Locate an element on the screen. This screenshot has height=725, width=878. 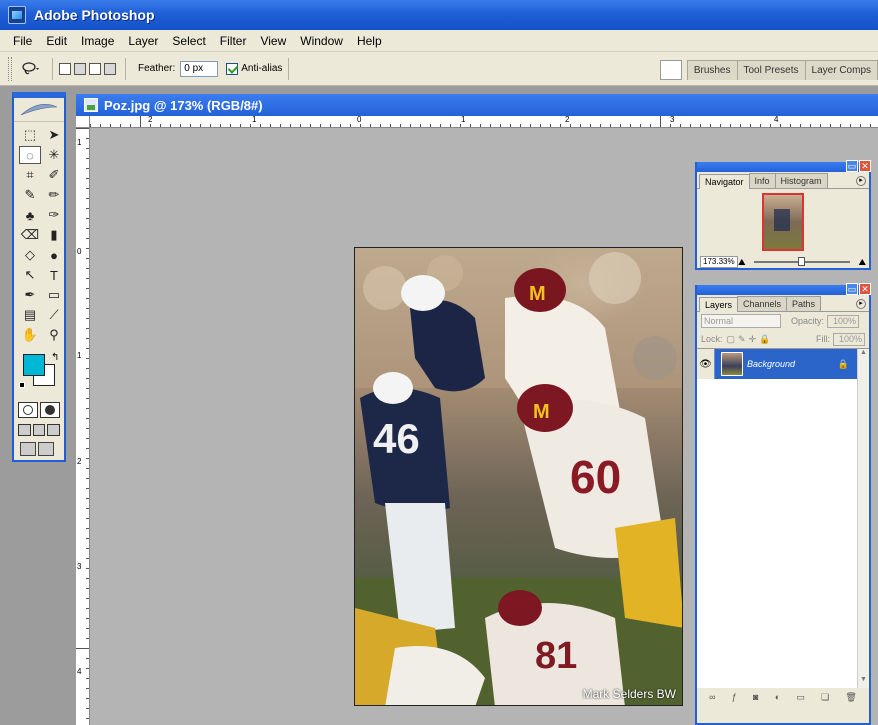
tab-paths: Paths is located at coordinates (804, 303).